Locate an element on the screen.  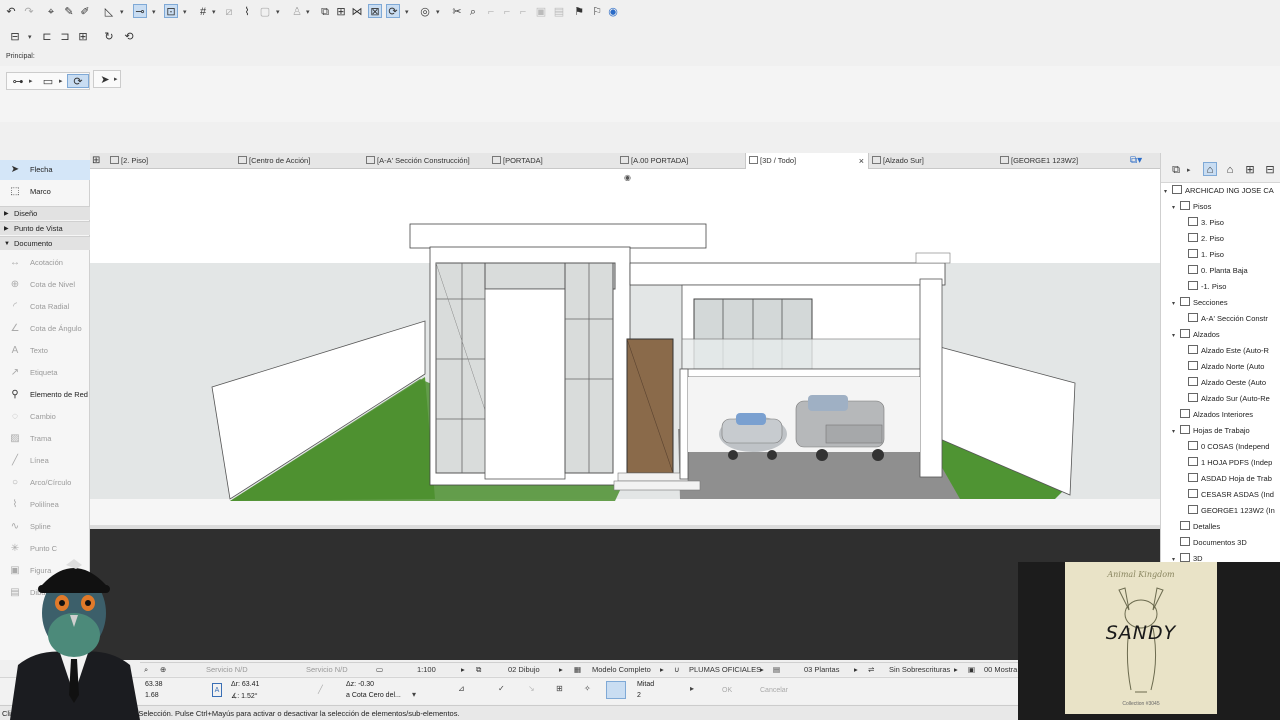
tab-3d-todo: [3D / Todo] × is located at coordinates (807, 161).